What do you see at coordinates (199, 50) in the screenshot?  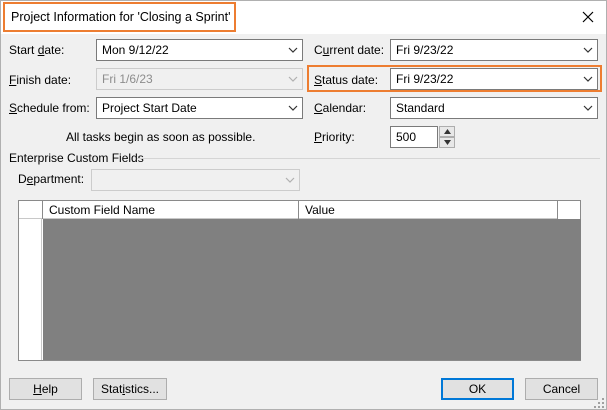 I see `start-date-combo: Mon 9/12/22` at bounding box center [199, 50].